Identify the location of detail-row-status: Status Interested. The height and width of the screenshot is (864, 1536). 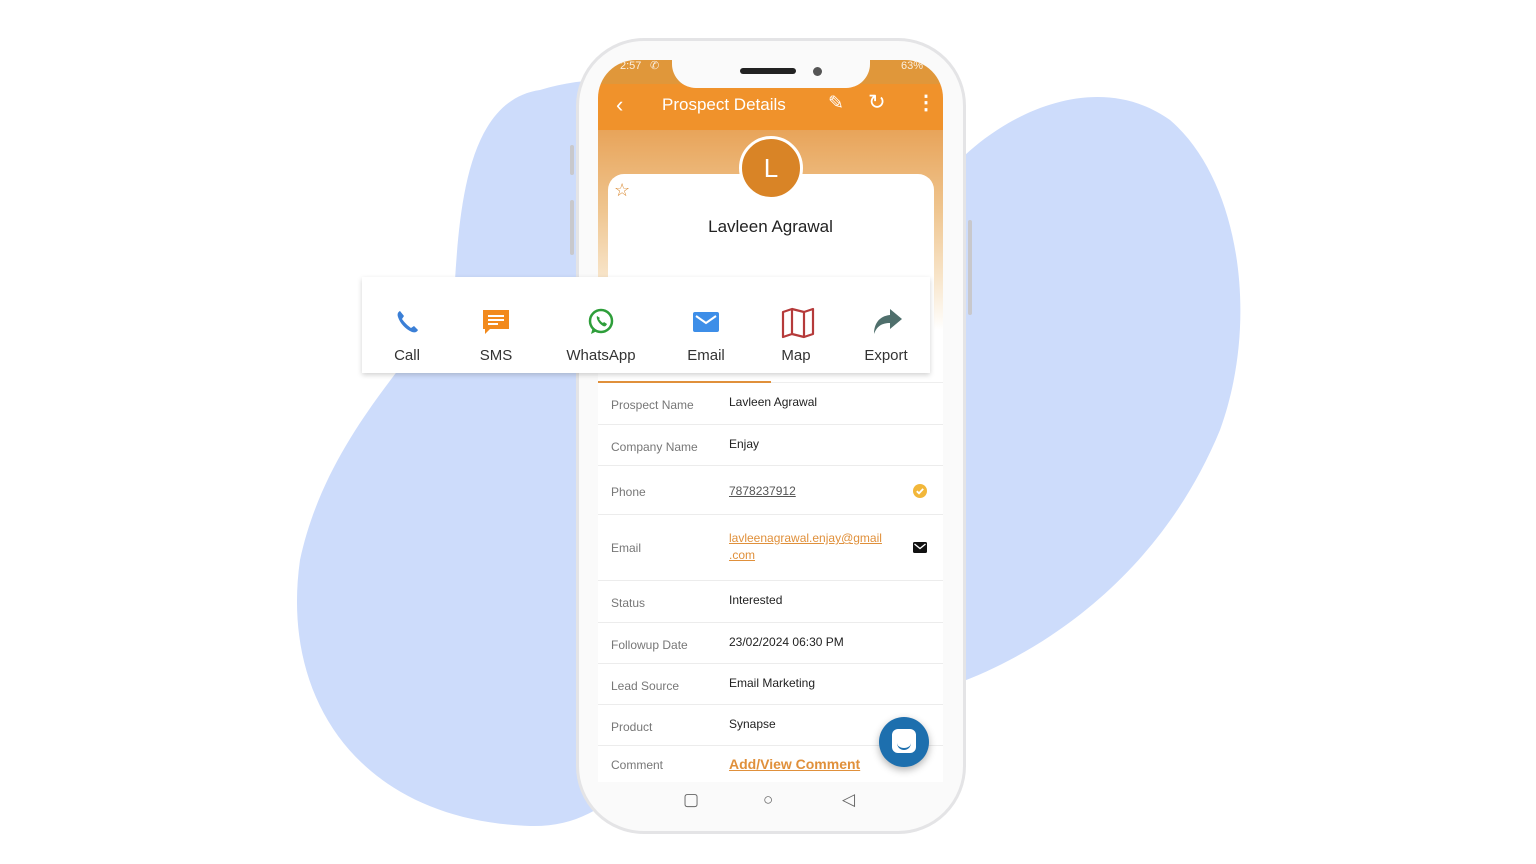
(770, 602).